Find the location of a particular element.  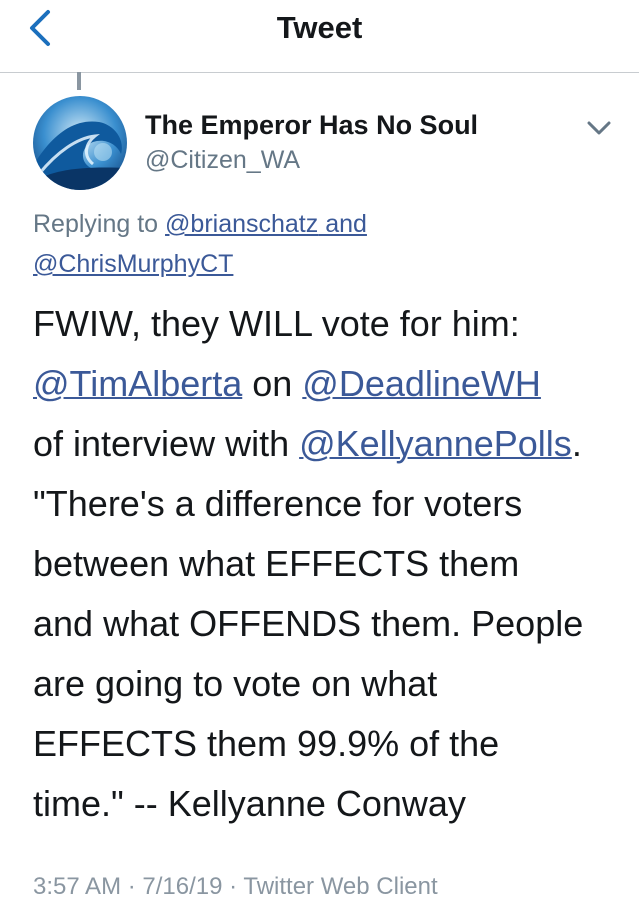

author-handle: @Citizen_WA is located at coordinates (222, 160).